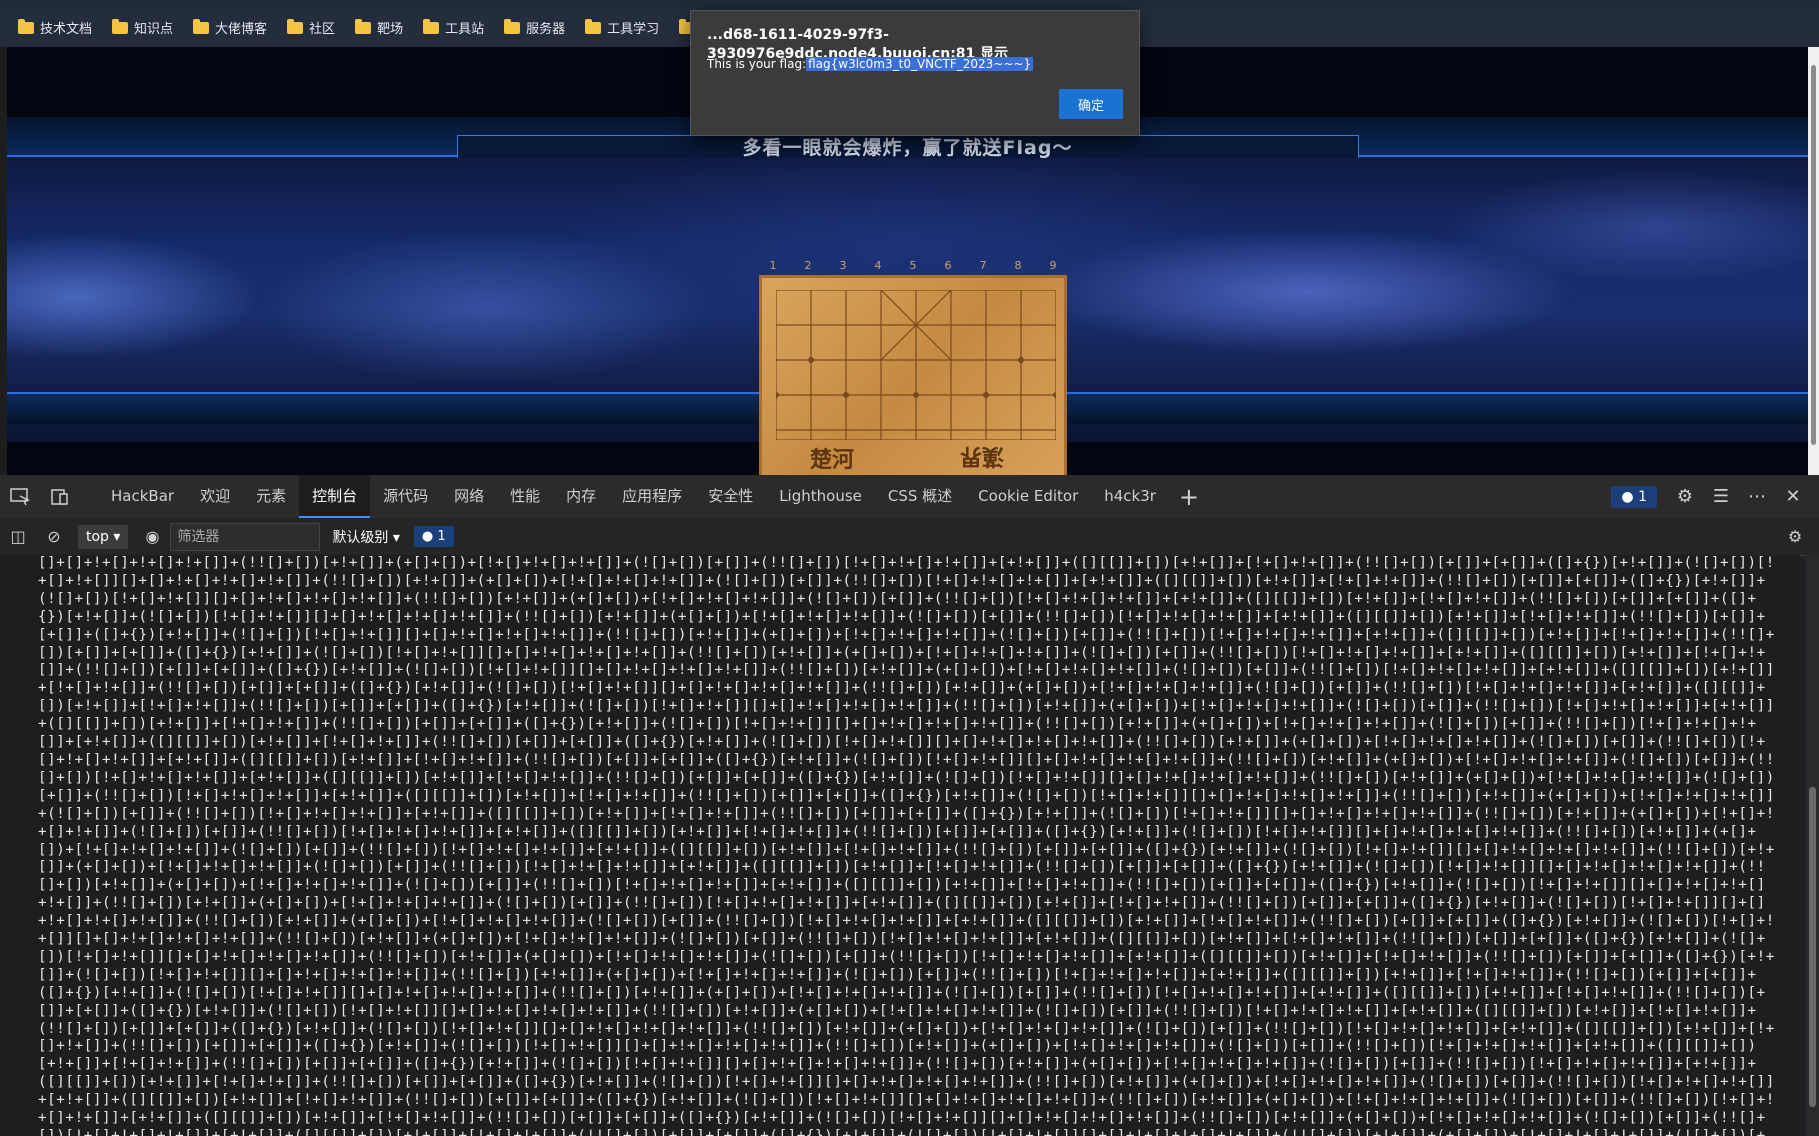 The image size is (1819, 1136). Describe the element at coordinates (1634, 496) in the screenshot. I see `issues-badge: ● 1` at that location.